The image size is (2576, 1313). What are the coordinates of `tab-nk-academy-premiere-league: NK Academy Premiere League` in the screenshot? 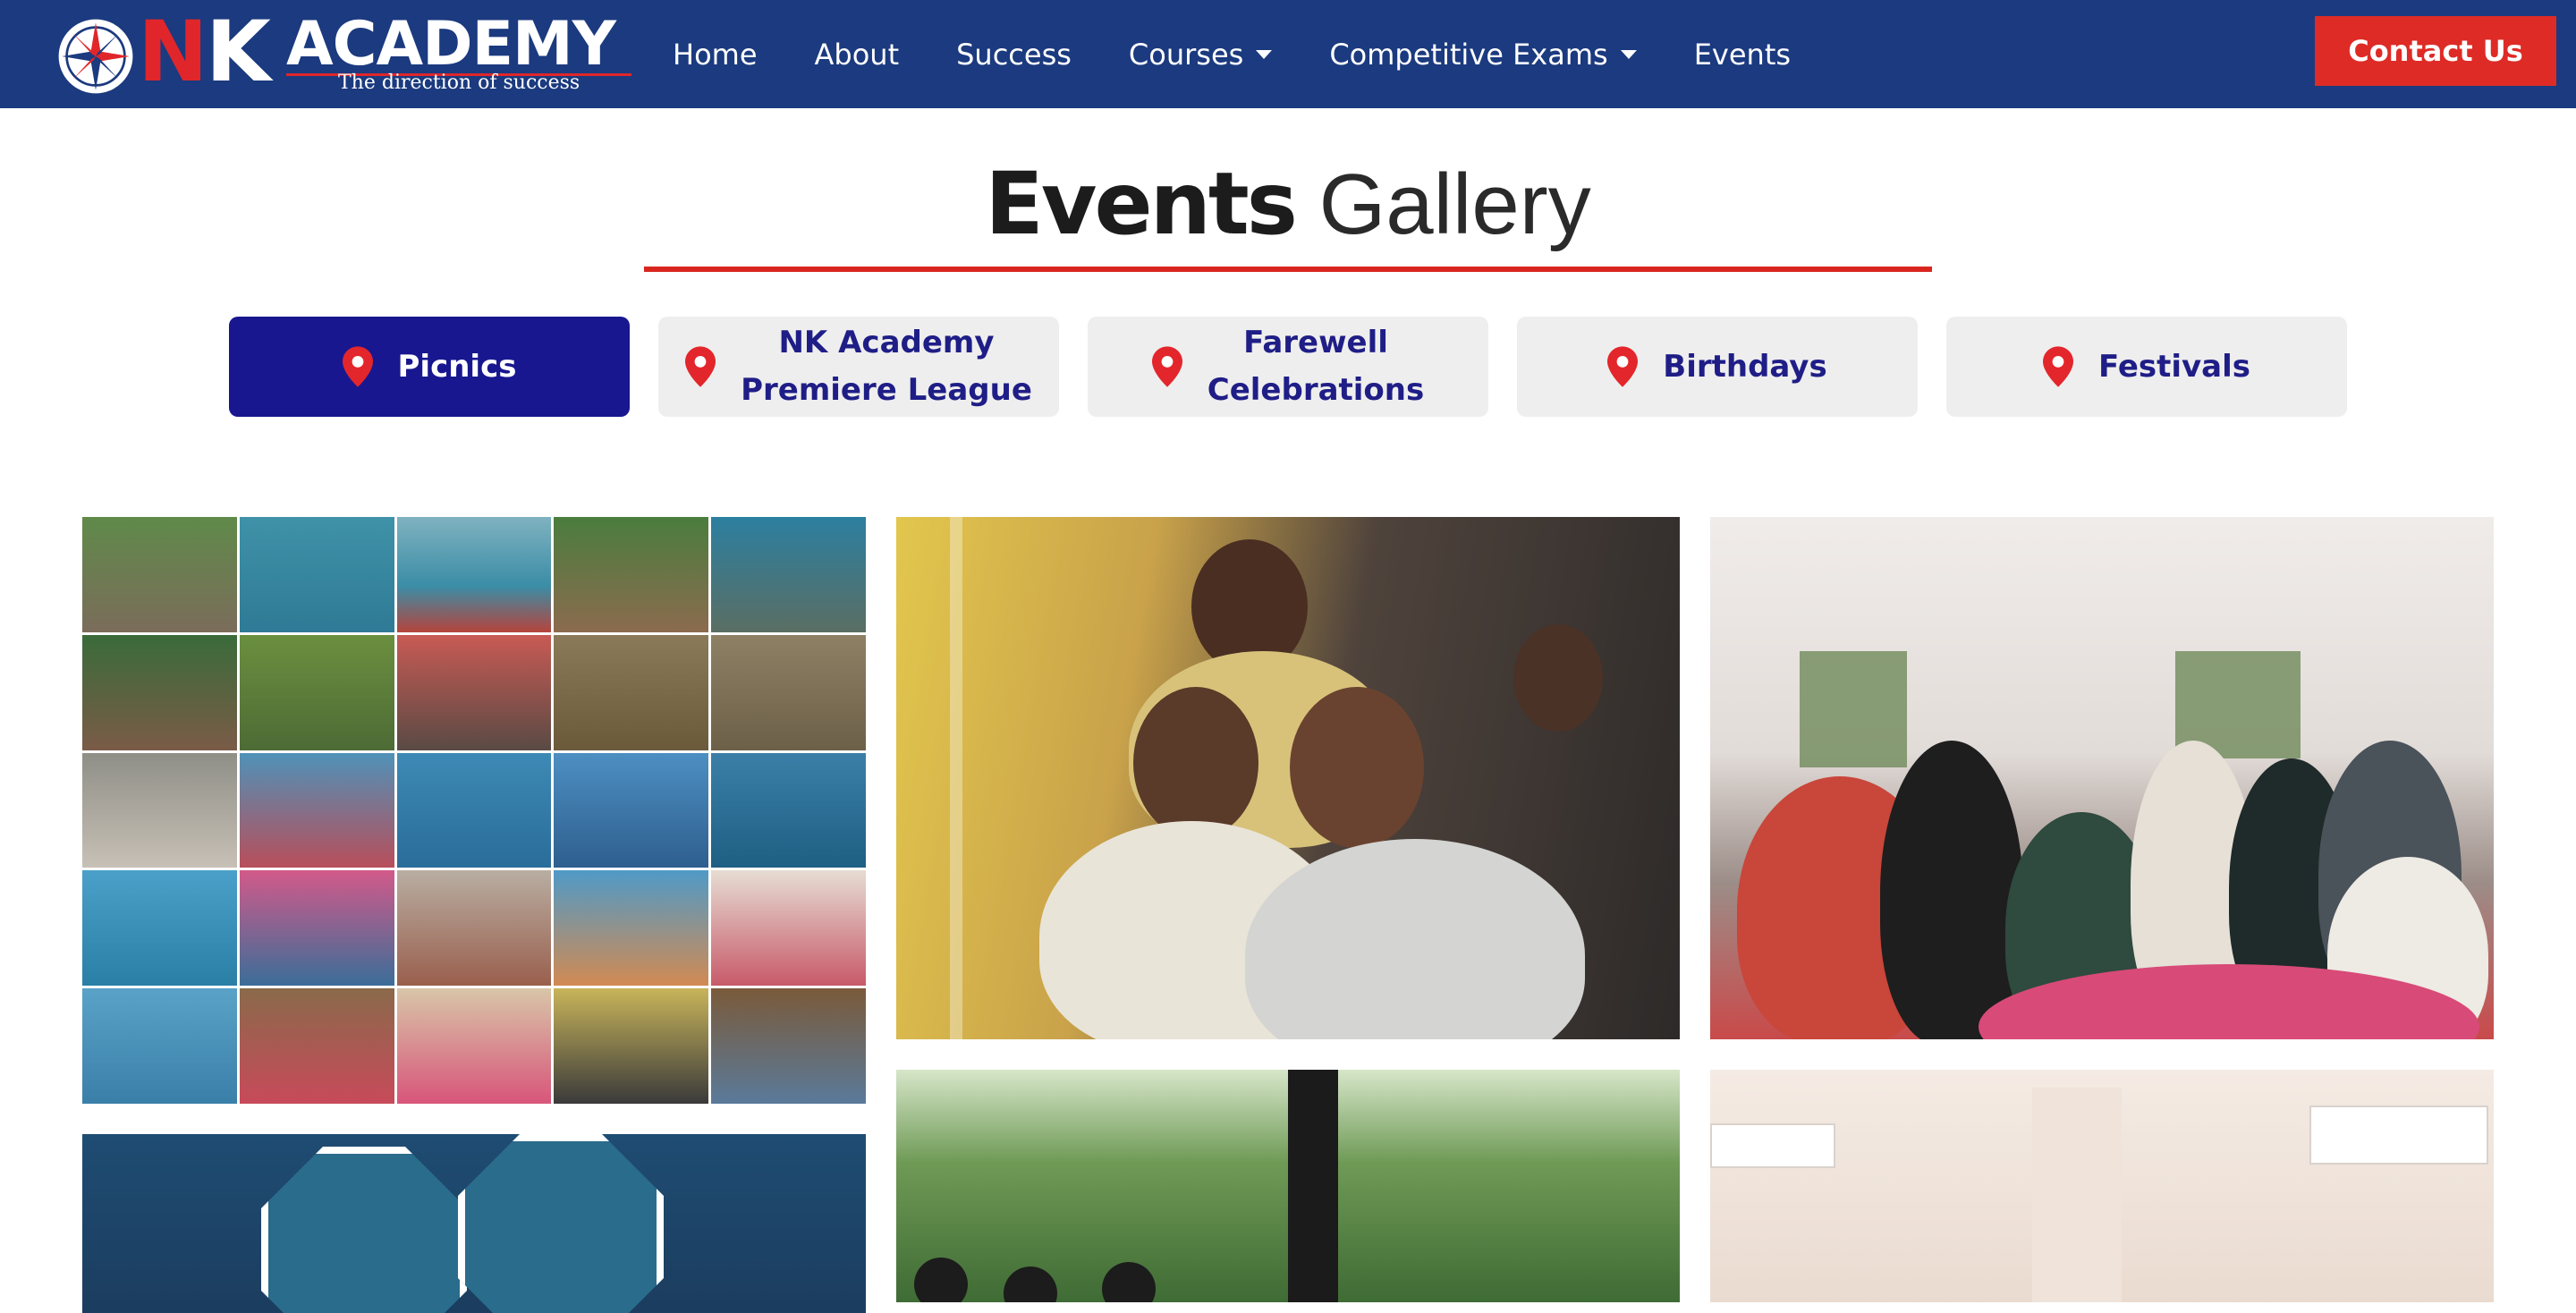 It's located at (858, 367).